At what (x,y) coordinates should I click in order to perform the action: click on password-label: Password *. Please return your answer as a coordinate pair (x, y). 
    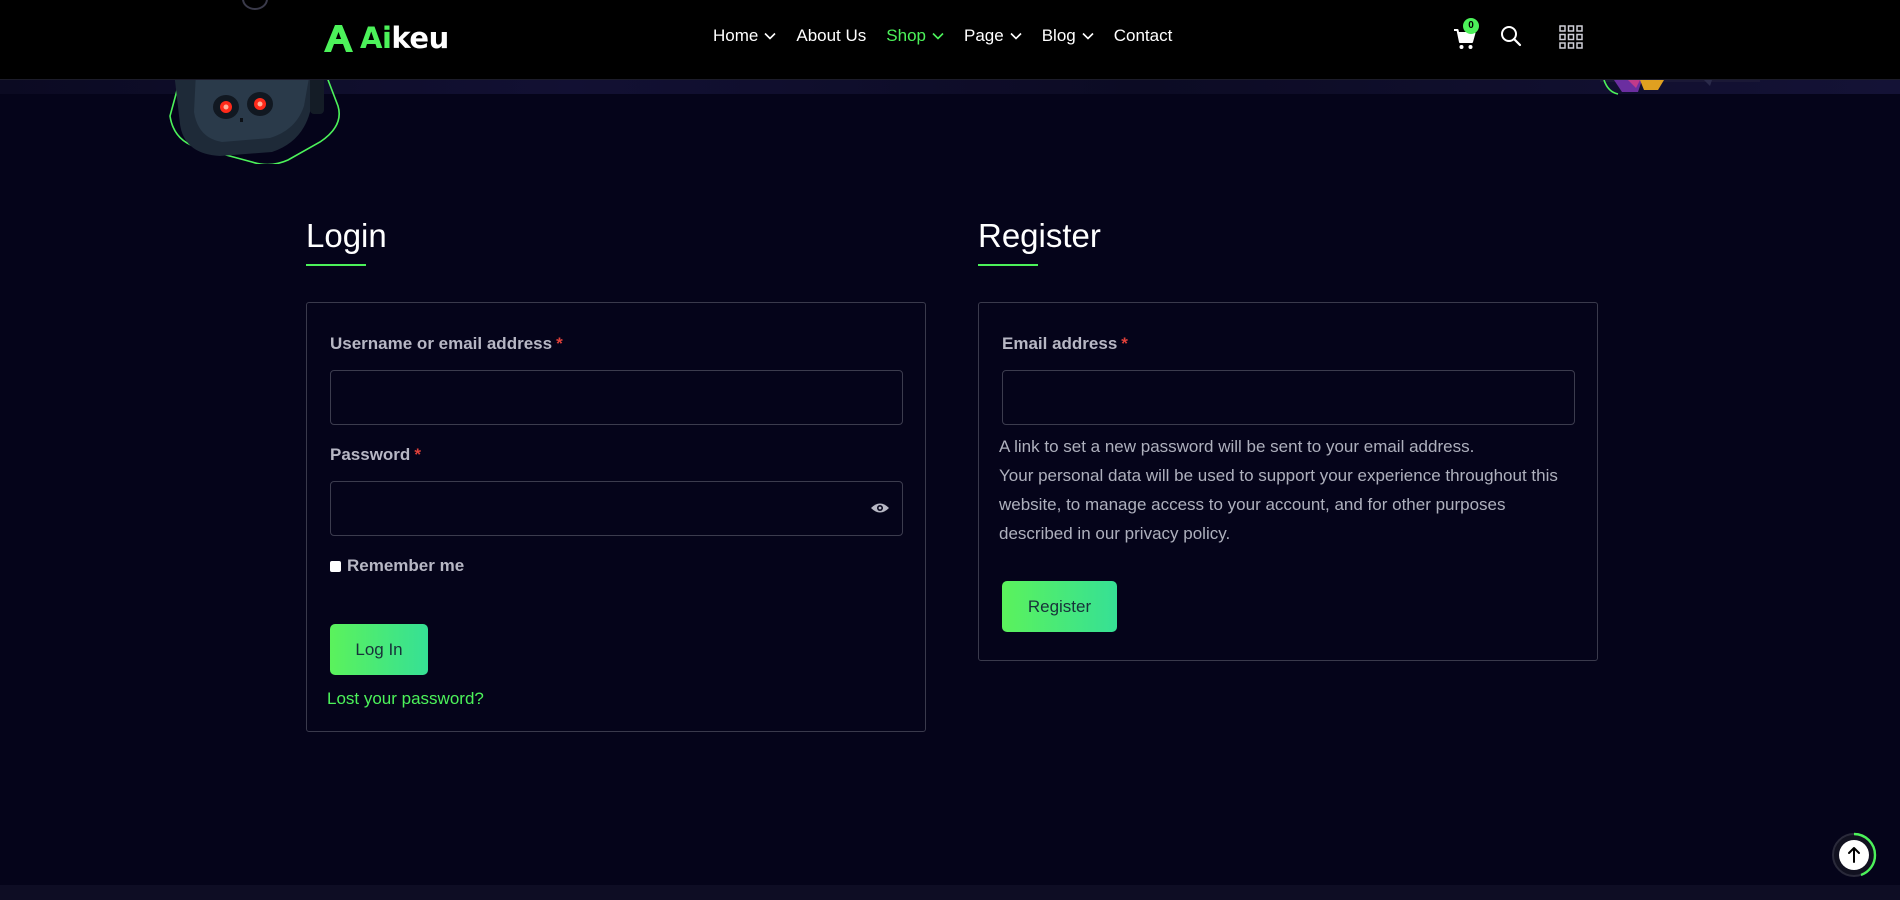
    Looking at the image, I should click on (375, 455).